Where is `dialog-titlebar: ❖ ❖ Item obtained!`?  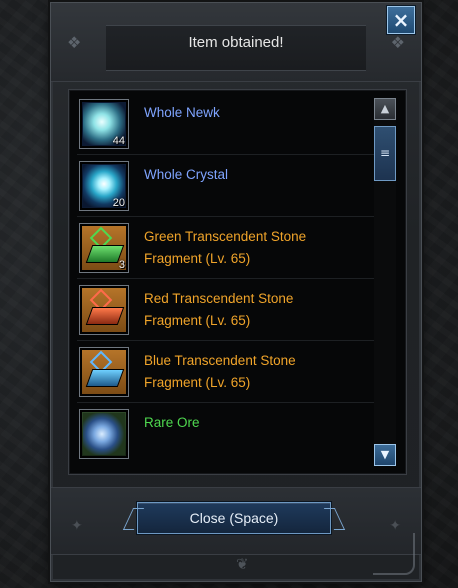 dialog-titlebar: ❖ ❖ Item obtained! is located at coordinates (236, 42).